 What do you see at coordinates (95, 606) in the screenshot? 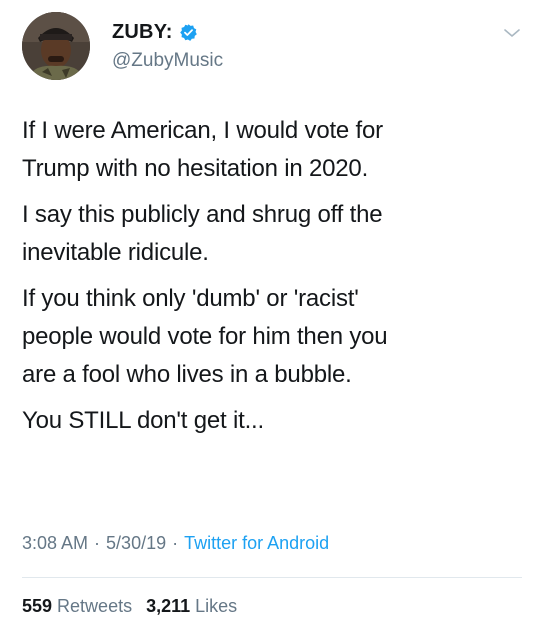
I see `retweets-label: Retweets` at bounding box center [95, 606].